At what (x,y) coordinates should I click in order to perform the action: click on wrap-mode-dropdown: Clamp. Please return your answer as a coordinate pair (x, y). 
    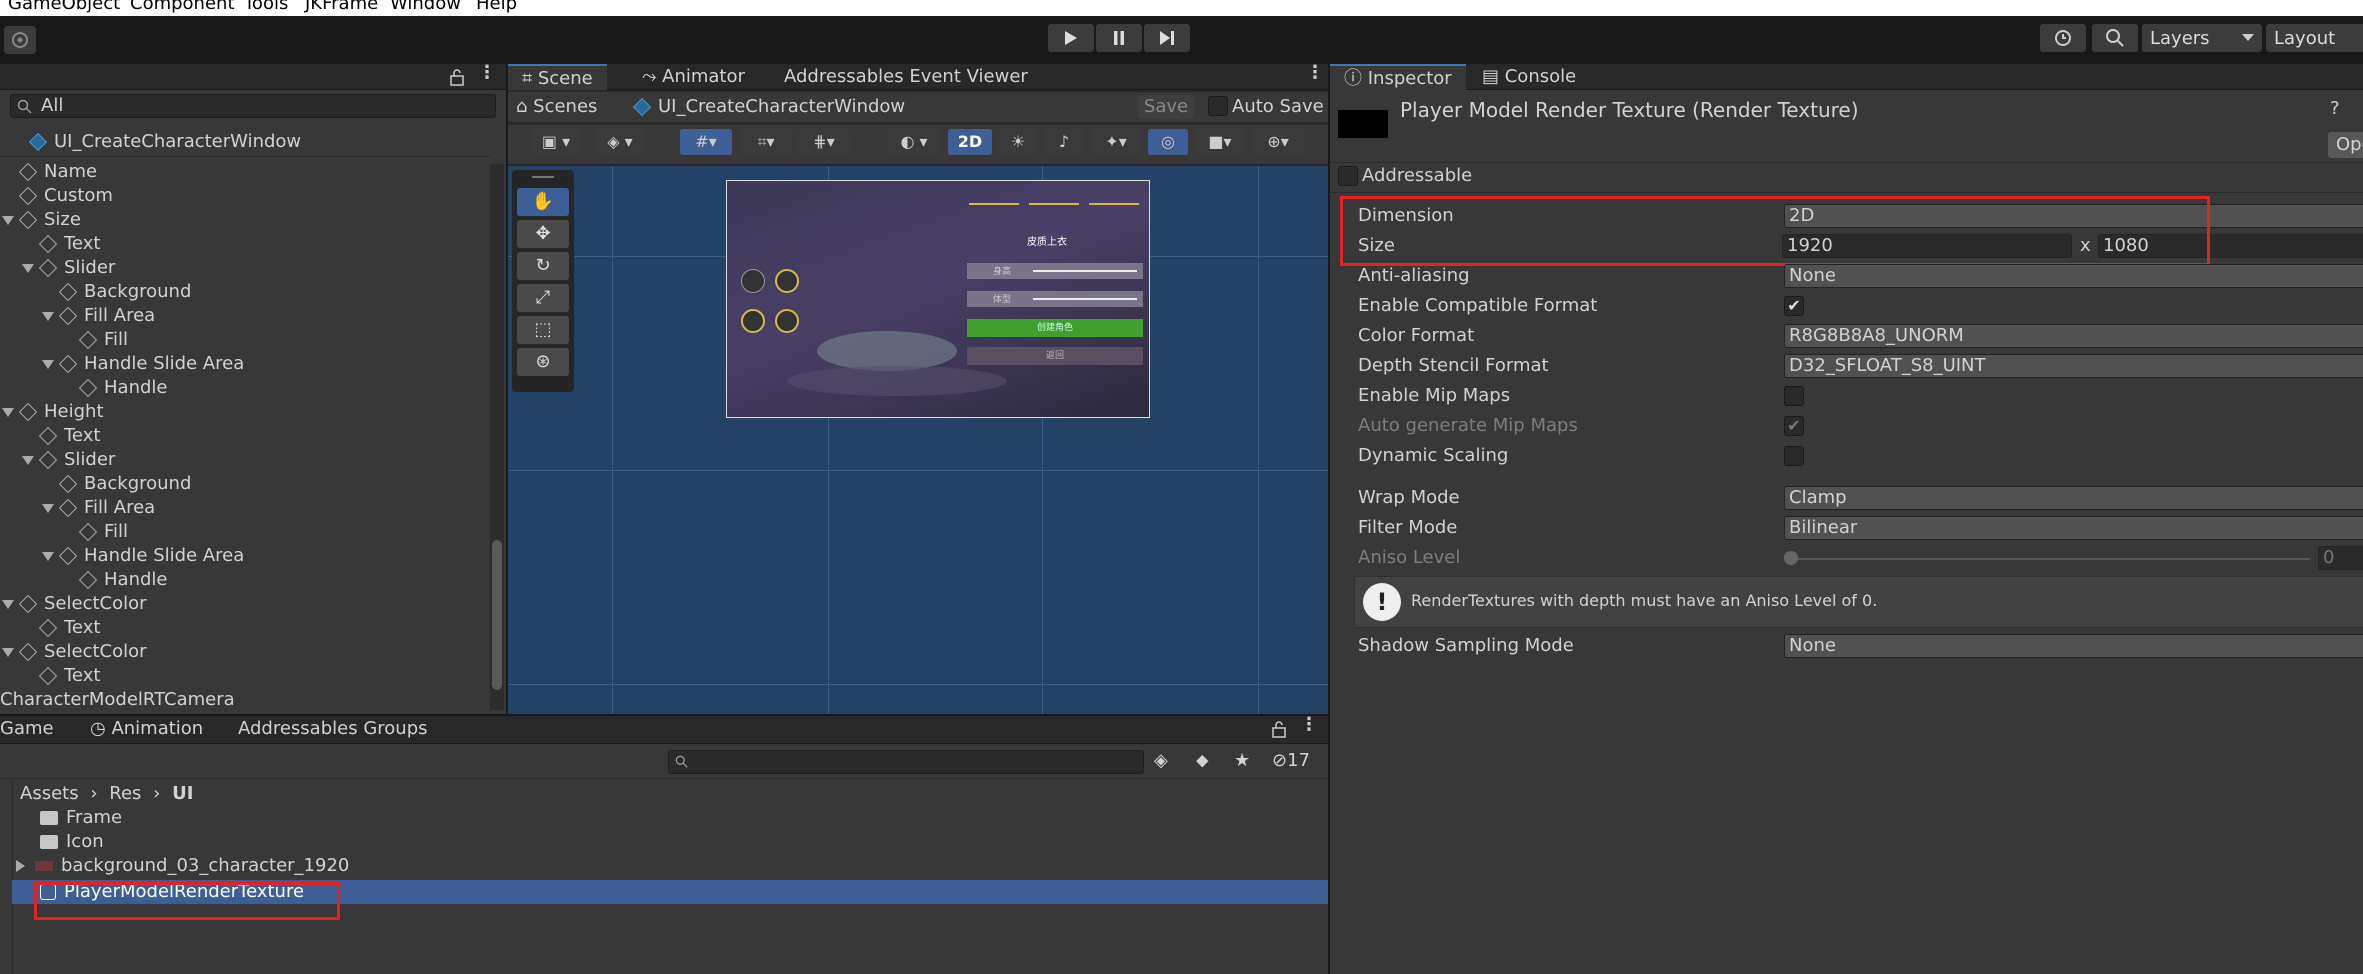
    Looking at the image, I should click on (2073, 498).